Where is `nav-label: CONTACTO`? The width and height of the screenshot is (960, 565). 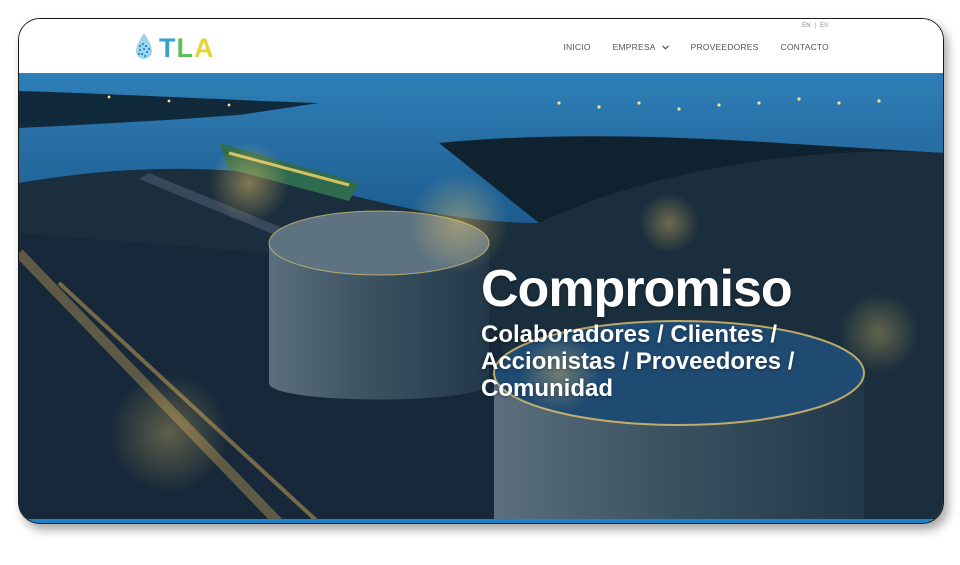 nav-label: CONTACTO is located at coordinates (804, 47).